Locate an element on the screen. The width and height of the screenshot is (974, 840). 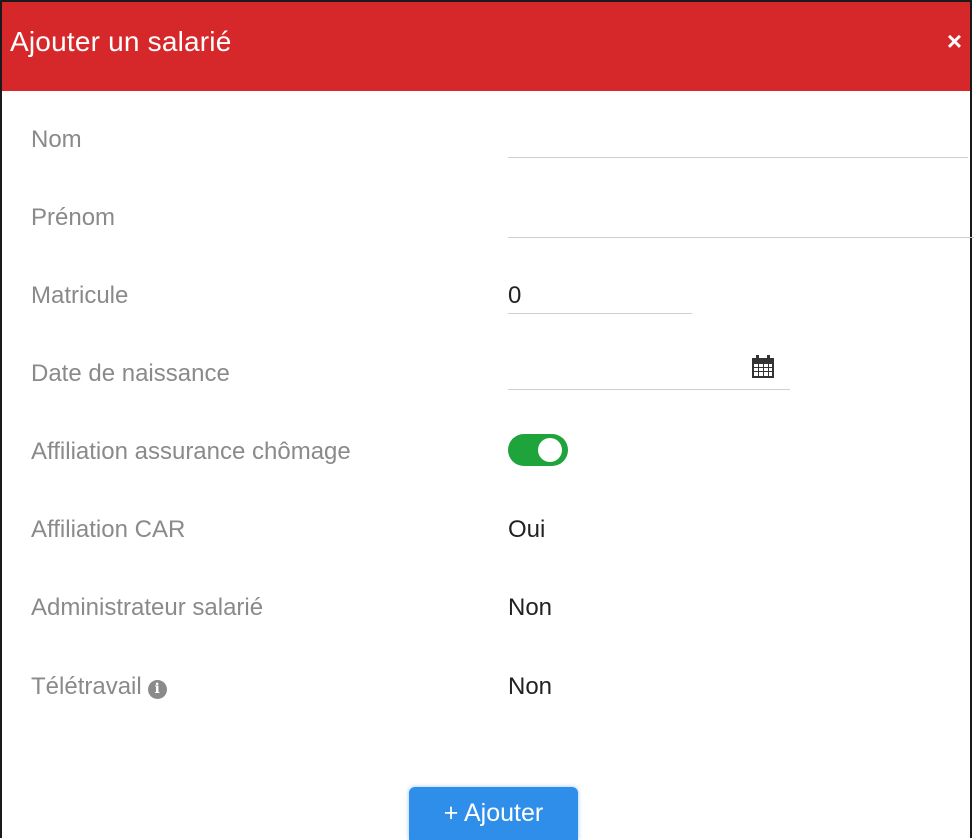
teletravail-value: Non is located at coordinates (530, 686).